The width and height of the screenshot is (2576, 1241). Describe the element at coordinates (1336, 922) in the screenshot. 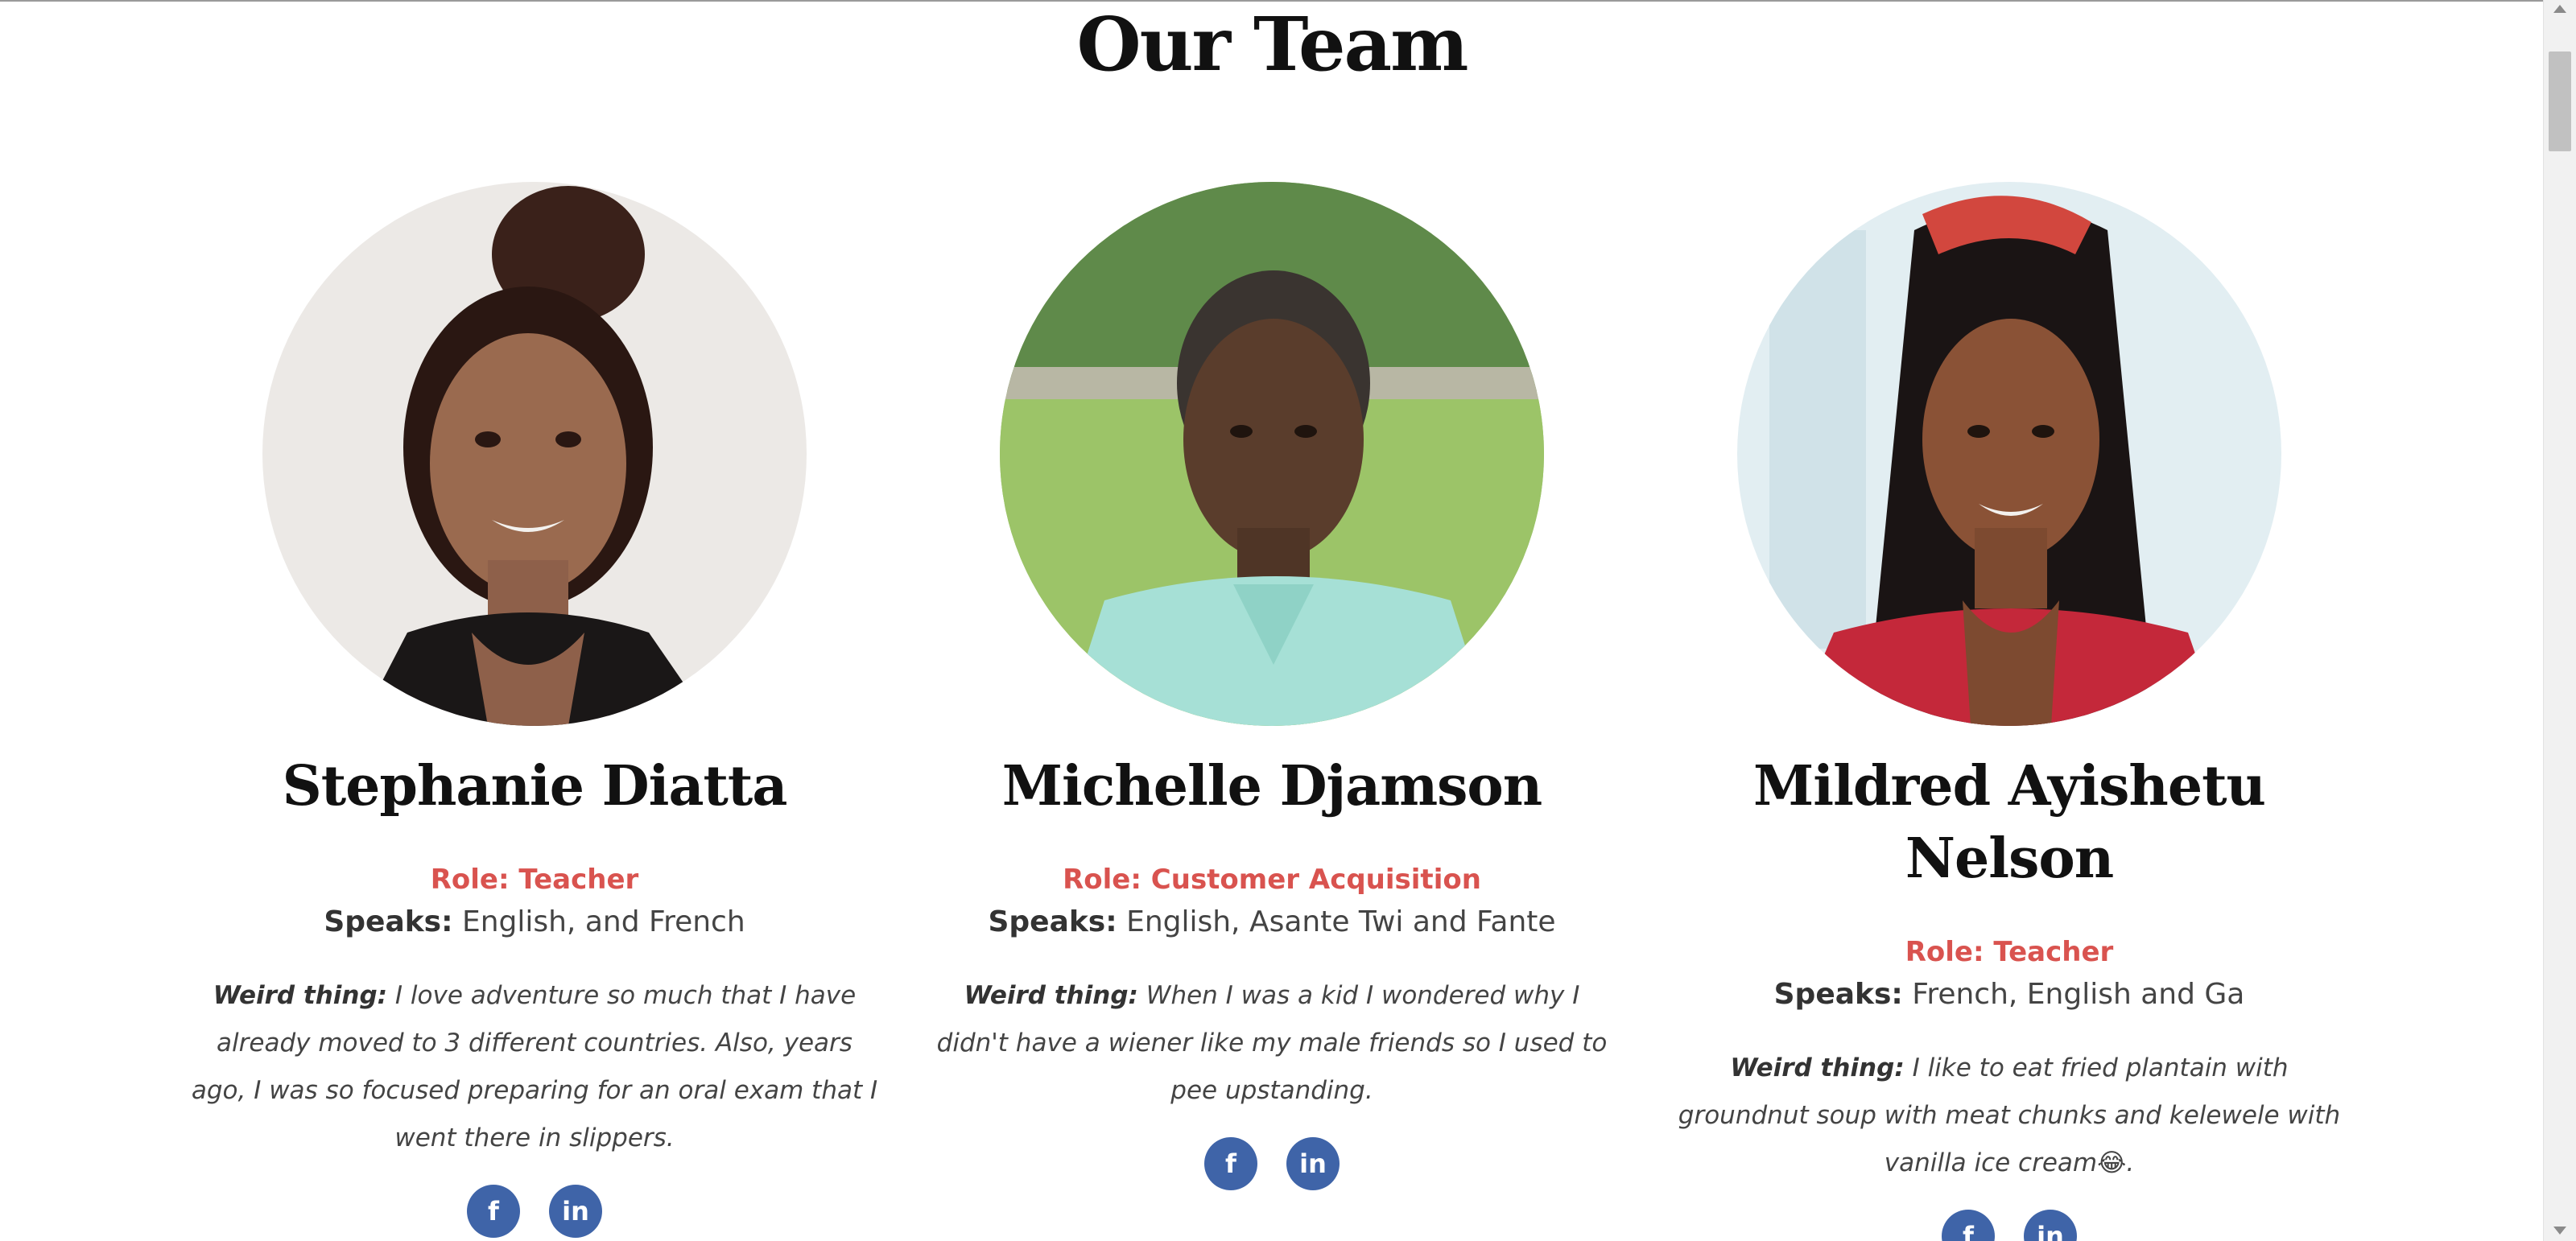

I see `speaks-value: English, Asante Twi and Fante` at that location.